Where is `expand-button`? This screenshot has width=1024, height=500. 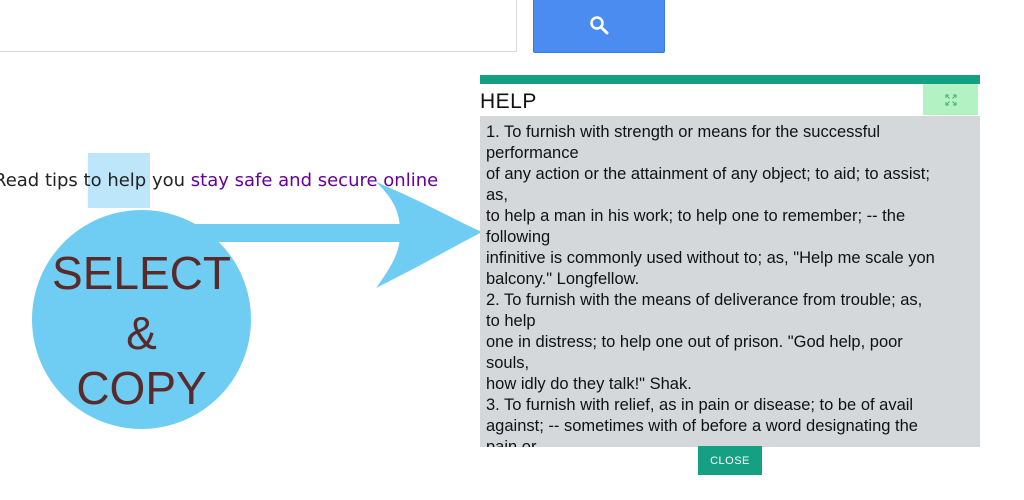 expand-button is located at coordinates (950, 99).